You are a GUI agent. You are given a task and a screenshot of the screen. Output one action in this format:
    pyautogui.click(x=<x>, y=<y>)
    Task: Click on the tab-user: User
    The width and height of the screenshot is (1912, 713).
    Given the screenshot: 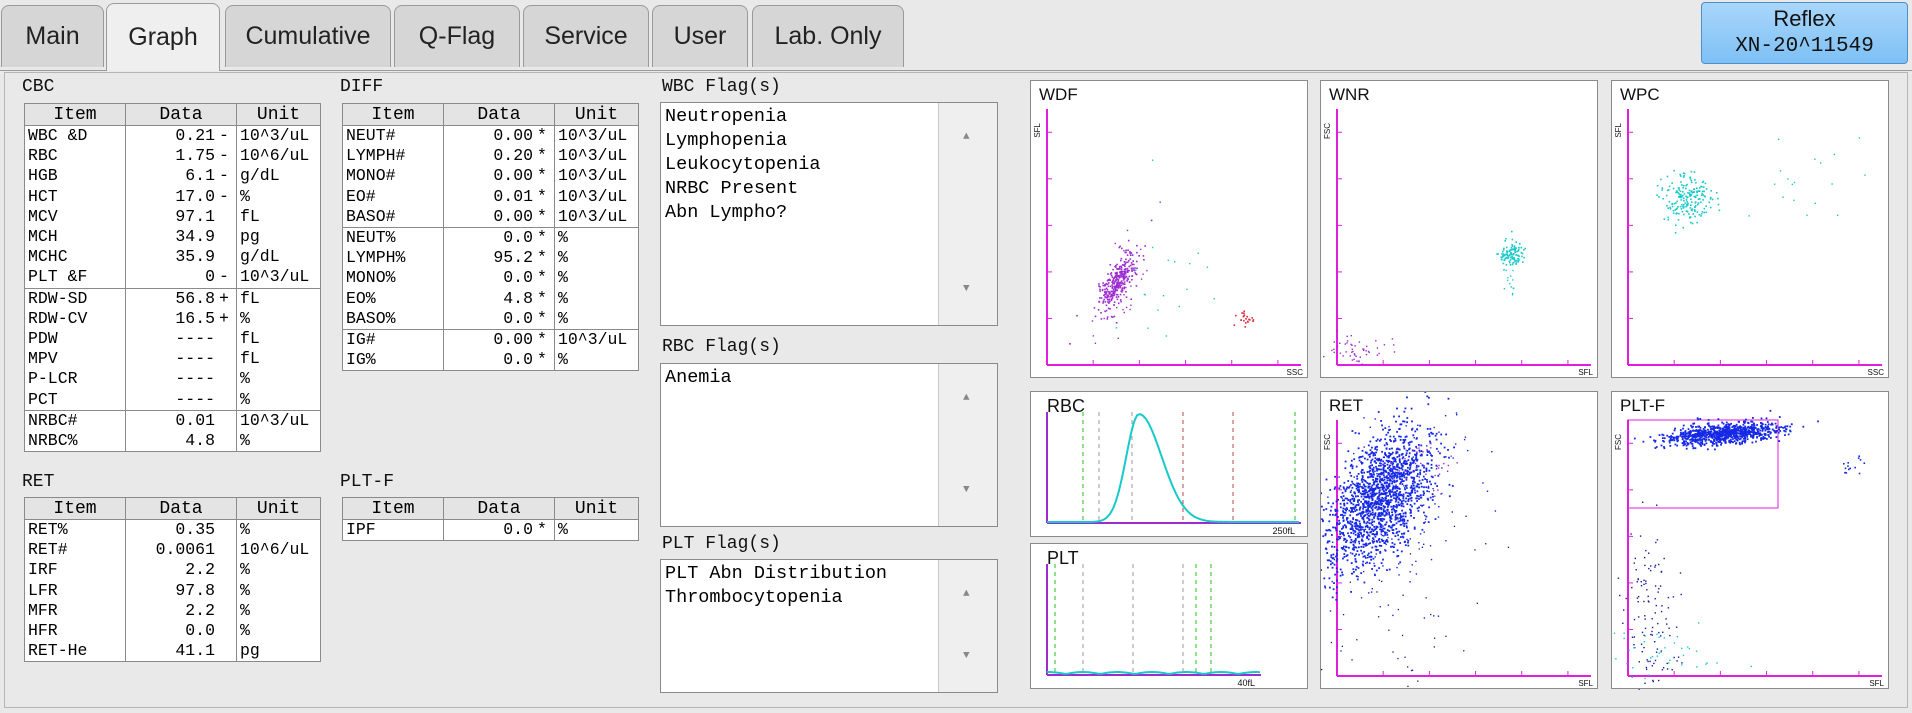 What is the action you would take?
    pyautogui.click(x=700, y=36)
    